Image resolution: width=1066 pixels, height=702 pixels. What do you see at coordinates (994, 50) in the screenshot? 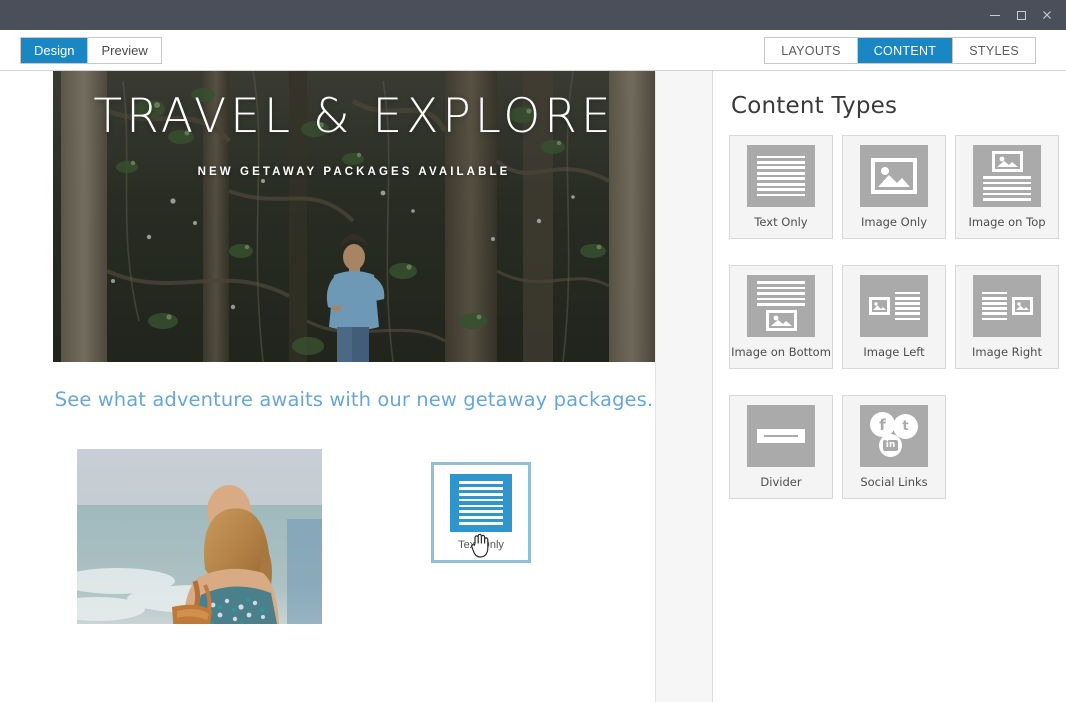
I see `tab-styles: STYLES` at bounding box center [994, 50].